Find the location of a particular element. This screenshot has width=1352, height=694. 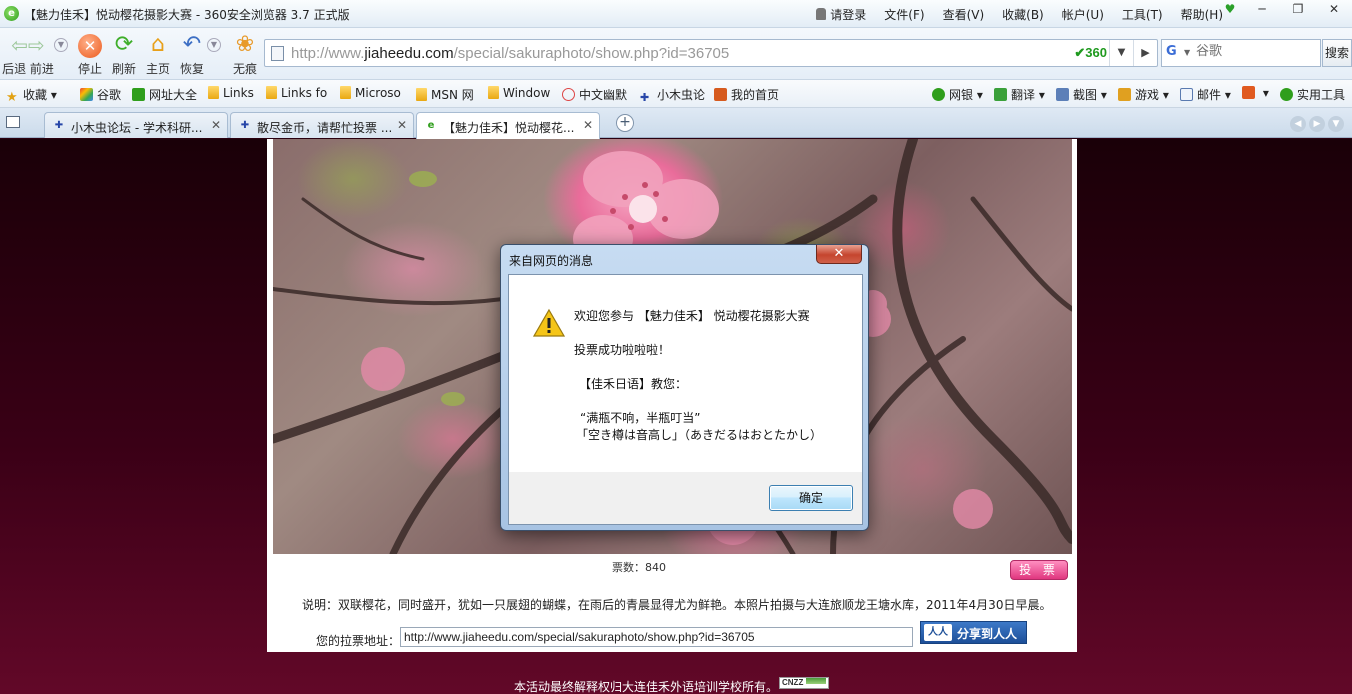

tool-translate: 翻译 ▾ is located at coordinates (1019, 94).